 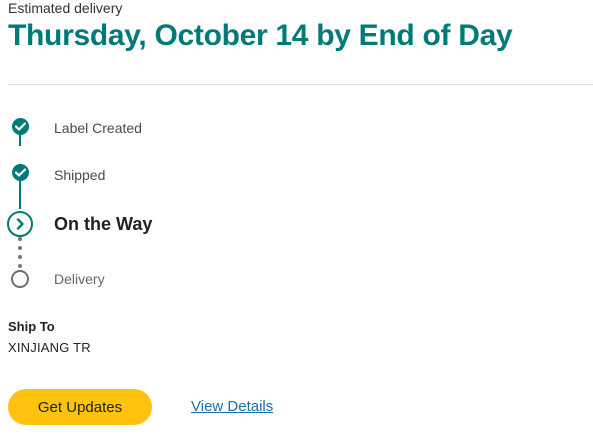 I want to click on ship-to-location: XINJIANG TR, so click(x=49, y=347).